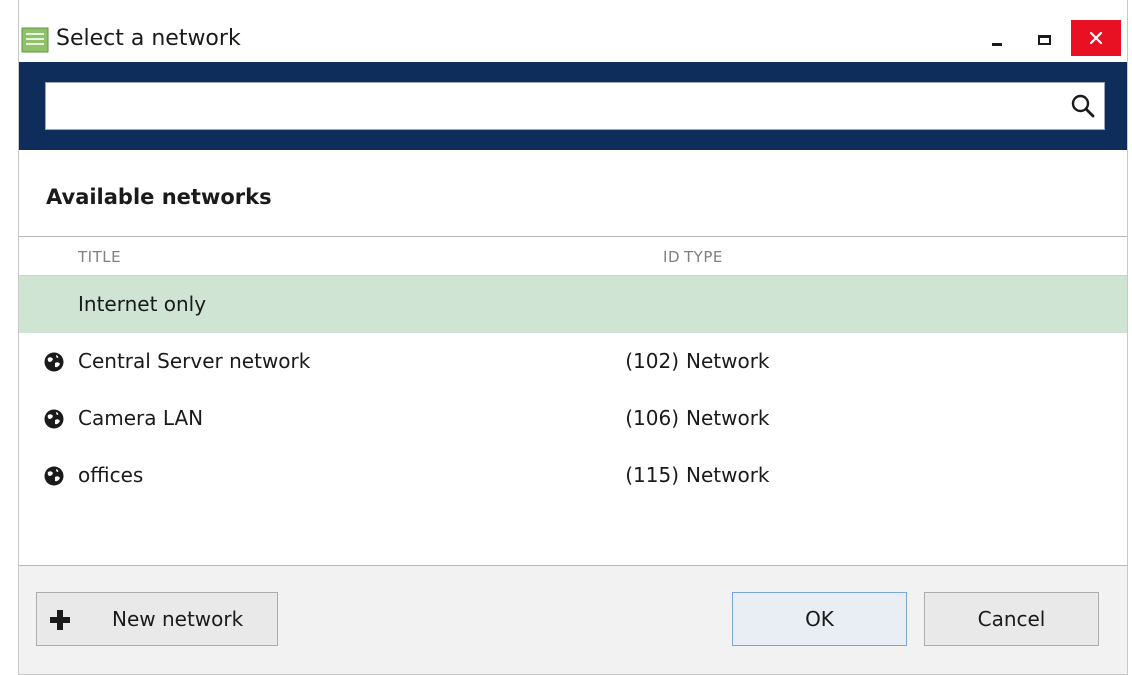 The width and height of the screenshot is (1132, 675). I want to click on title-bar: Select a network, so click(573, 35).